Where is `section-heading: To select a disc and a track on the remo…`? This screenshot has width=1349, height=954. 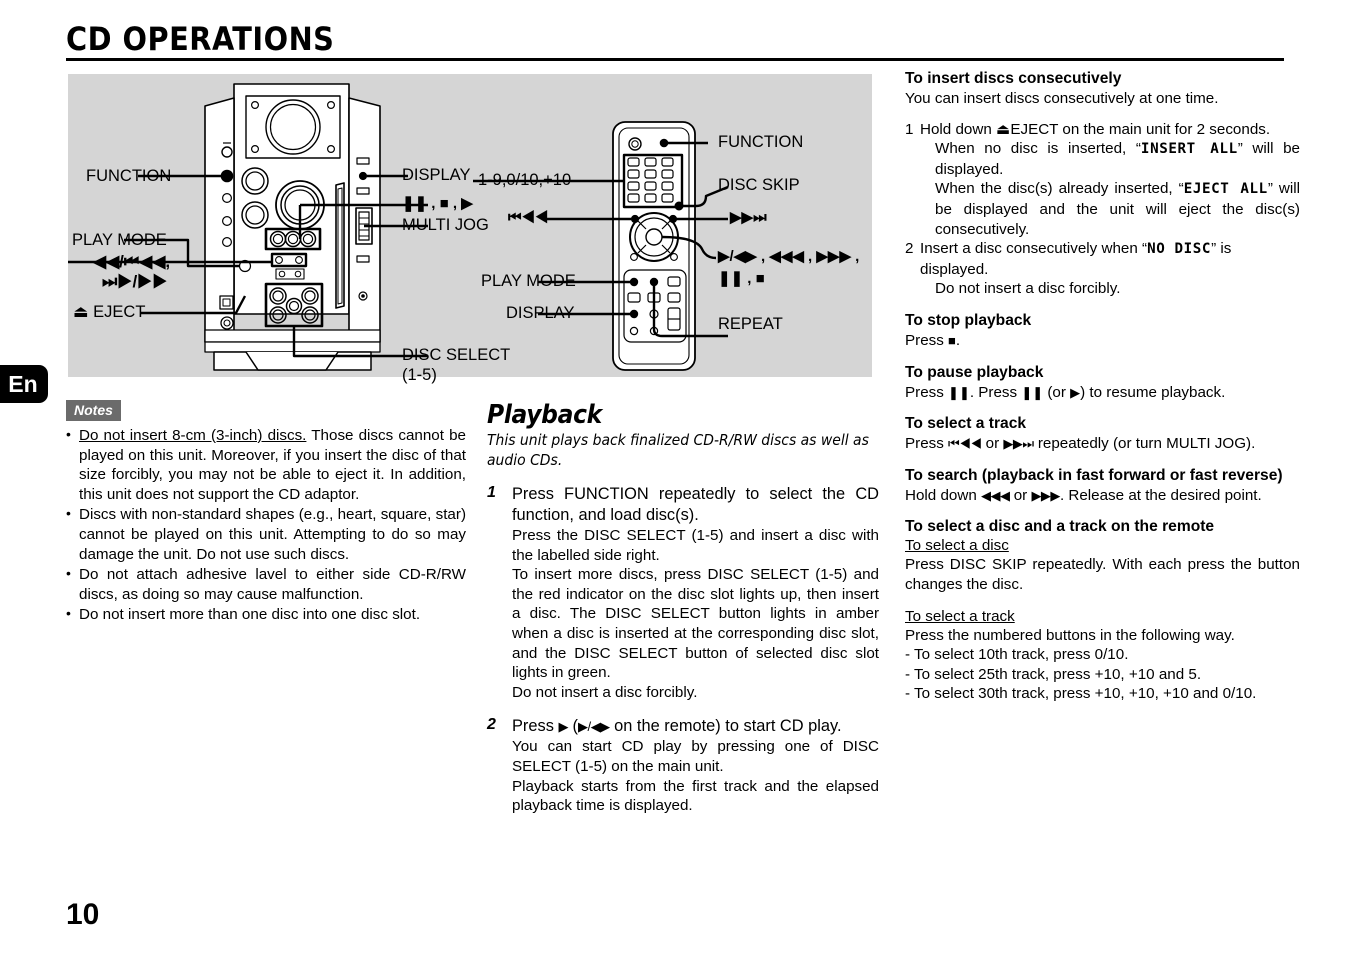
section-heading: To select a disc and a track on the remo… is located at coordinates (1060, 527).